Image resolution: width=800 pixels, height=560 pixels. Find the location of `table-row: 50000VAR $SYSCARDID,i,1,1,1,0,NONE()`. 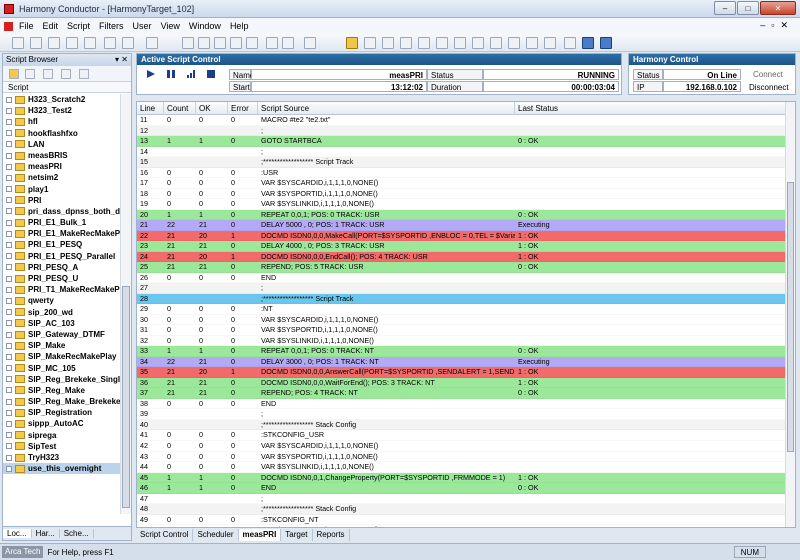

table-row: 50000VAR $SYSCARDID,i,1,1,1,0,NONE() is located at coordinates (462, 526).